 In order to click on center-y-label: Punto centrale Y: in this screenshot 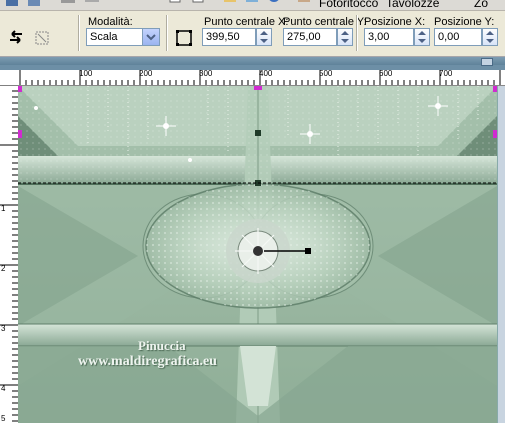, I will do `click(325, 22)`.